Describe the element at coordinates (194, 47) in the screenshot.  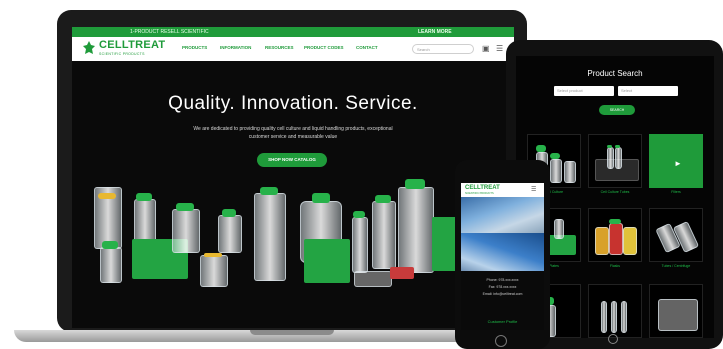
I see `nav-products: PRODUCTS` at that location.